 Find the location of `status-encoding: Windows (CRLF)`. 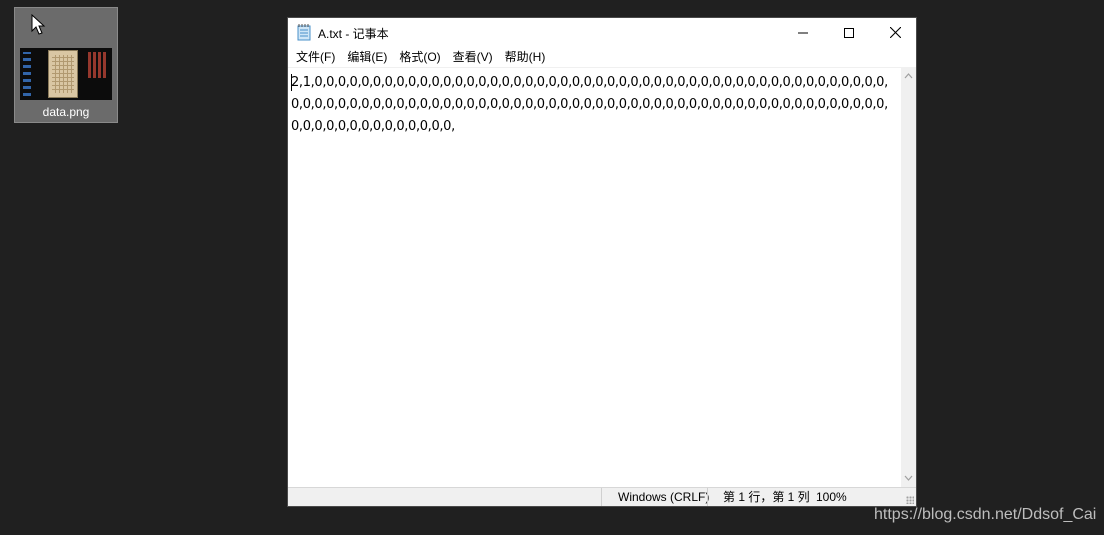

status-encoding: Windows (CRLF) is located at coordinates (658, 497).